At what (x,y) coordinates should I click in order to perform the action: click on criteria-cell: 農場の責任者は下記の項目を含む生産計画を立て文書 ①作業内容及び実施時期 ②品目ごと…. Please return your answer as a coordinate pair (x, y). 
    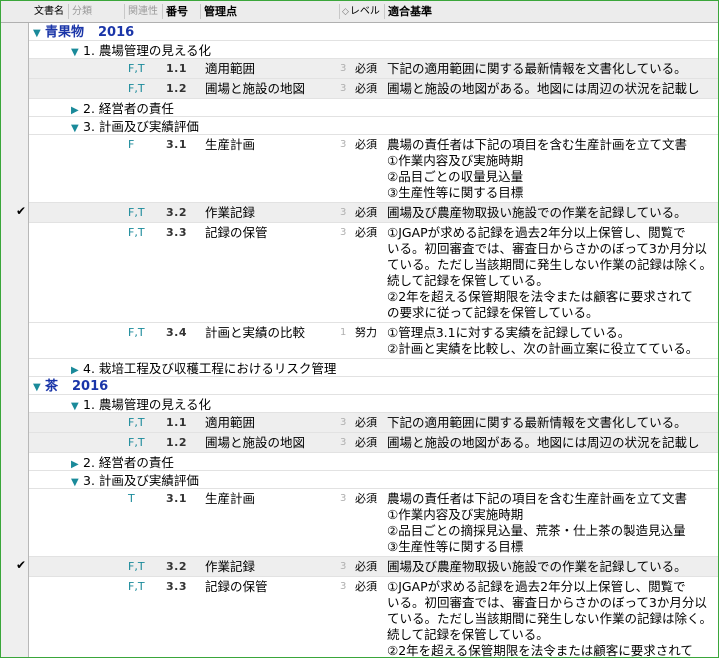
    Looking at the image, I should click on (537, 169).